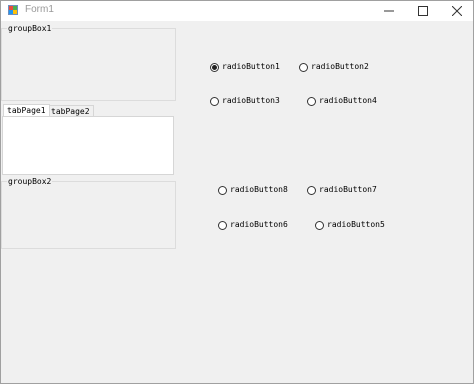  I want to click on radio-button-7: radioButton7, so click(342, 190).